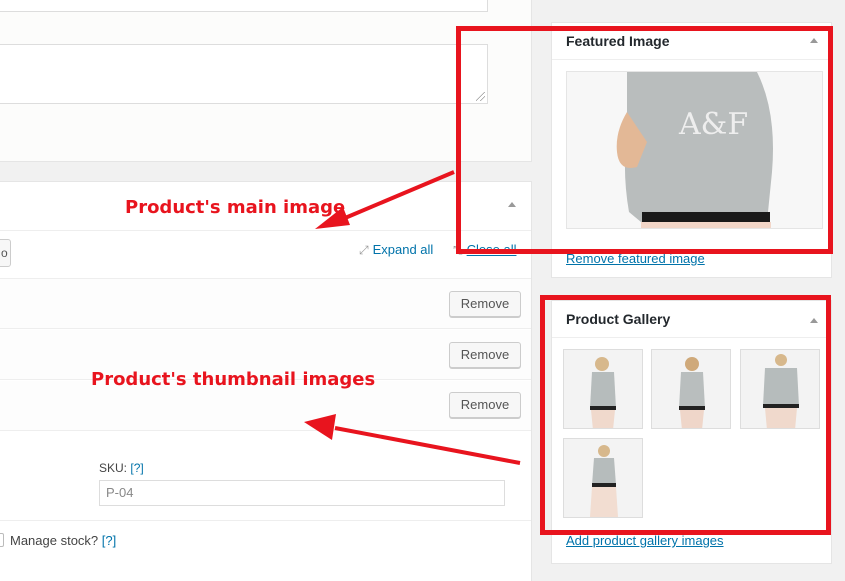 This screenshot has width=845, height=581. What do you see at coordinates (427, 445) in the screenshot?
I see `arrow-thumbs-line` at bounding box center [427, 445].